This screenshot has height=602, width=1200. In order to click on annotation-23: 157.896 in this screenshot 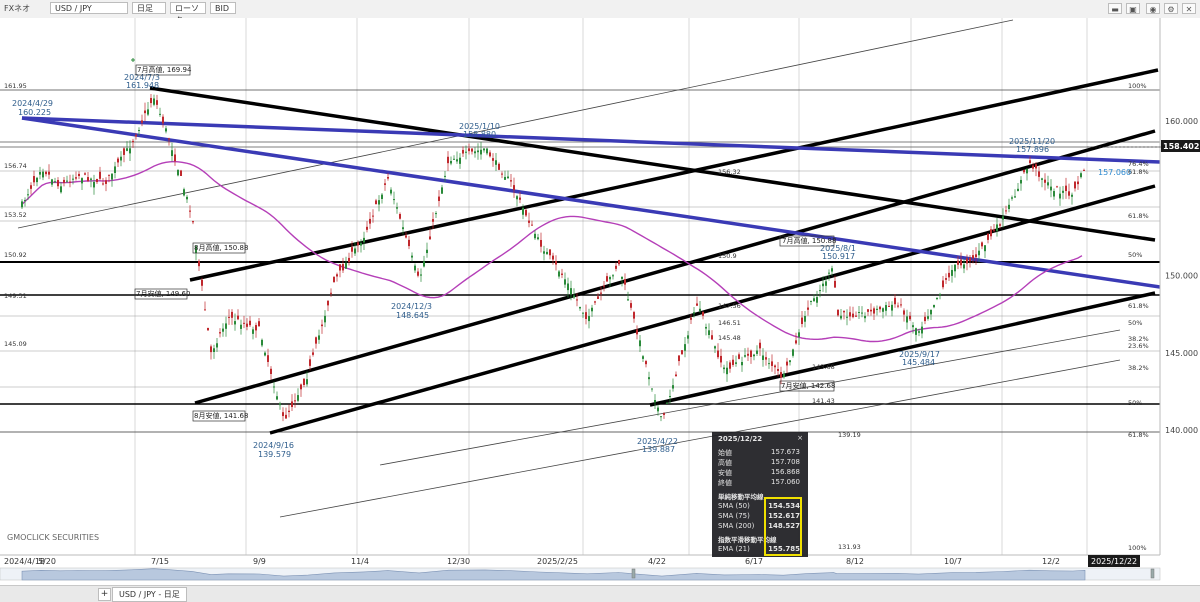, I will do `click(1032, 149)`.